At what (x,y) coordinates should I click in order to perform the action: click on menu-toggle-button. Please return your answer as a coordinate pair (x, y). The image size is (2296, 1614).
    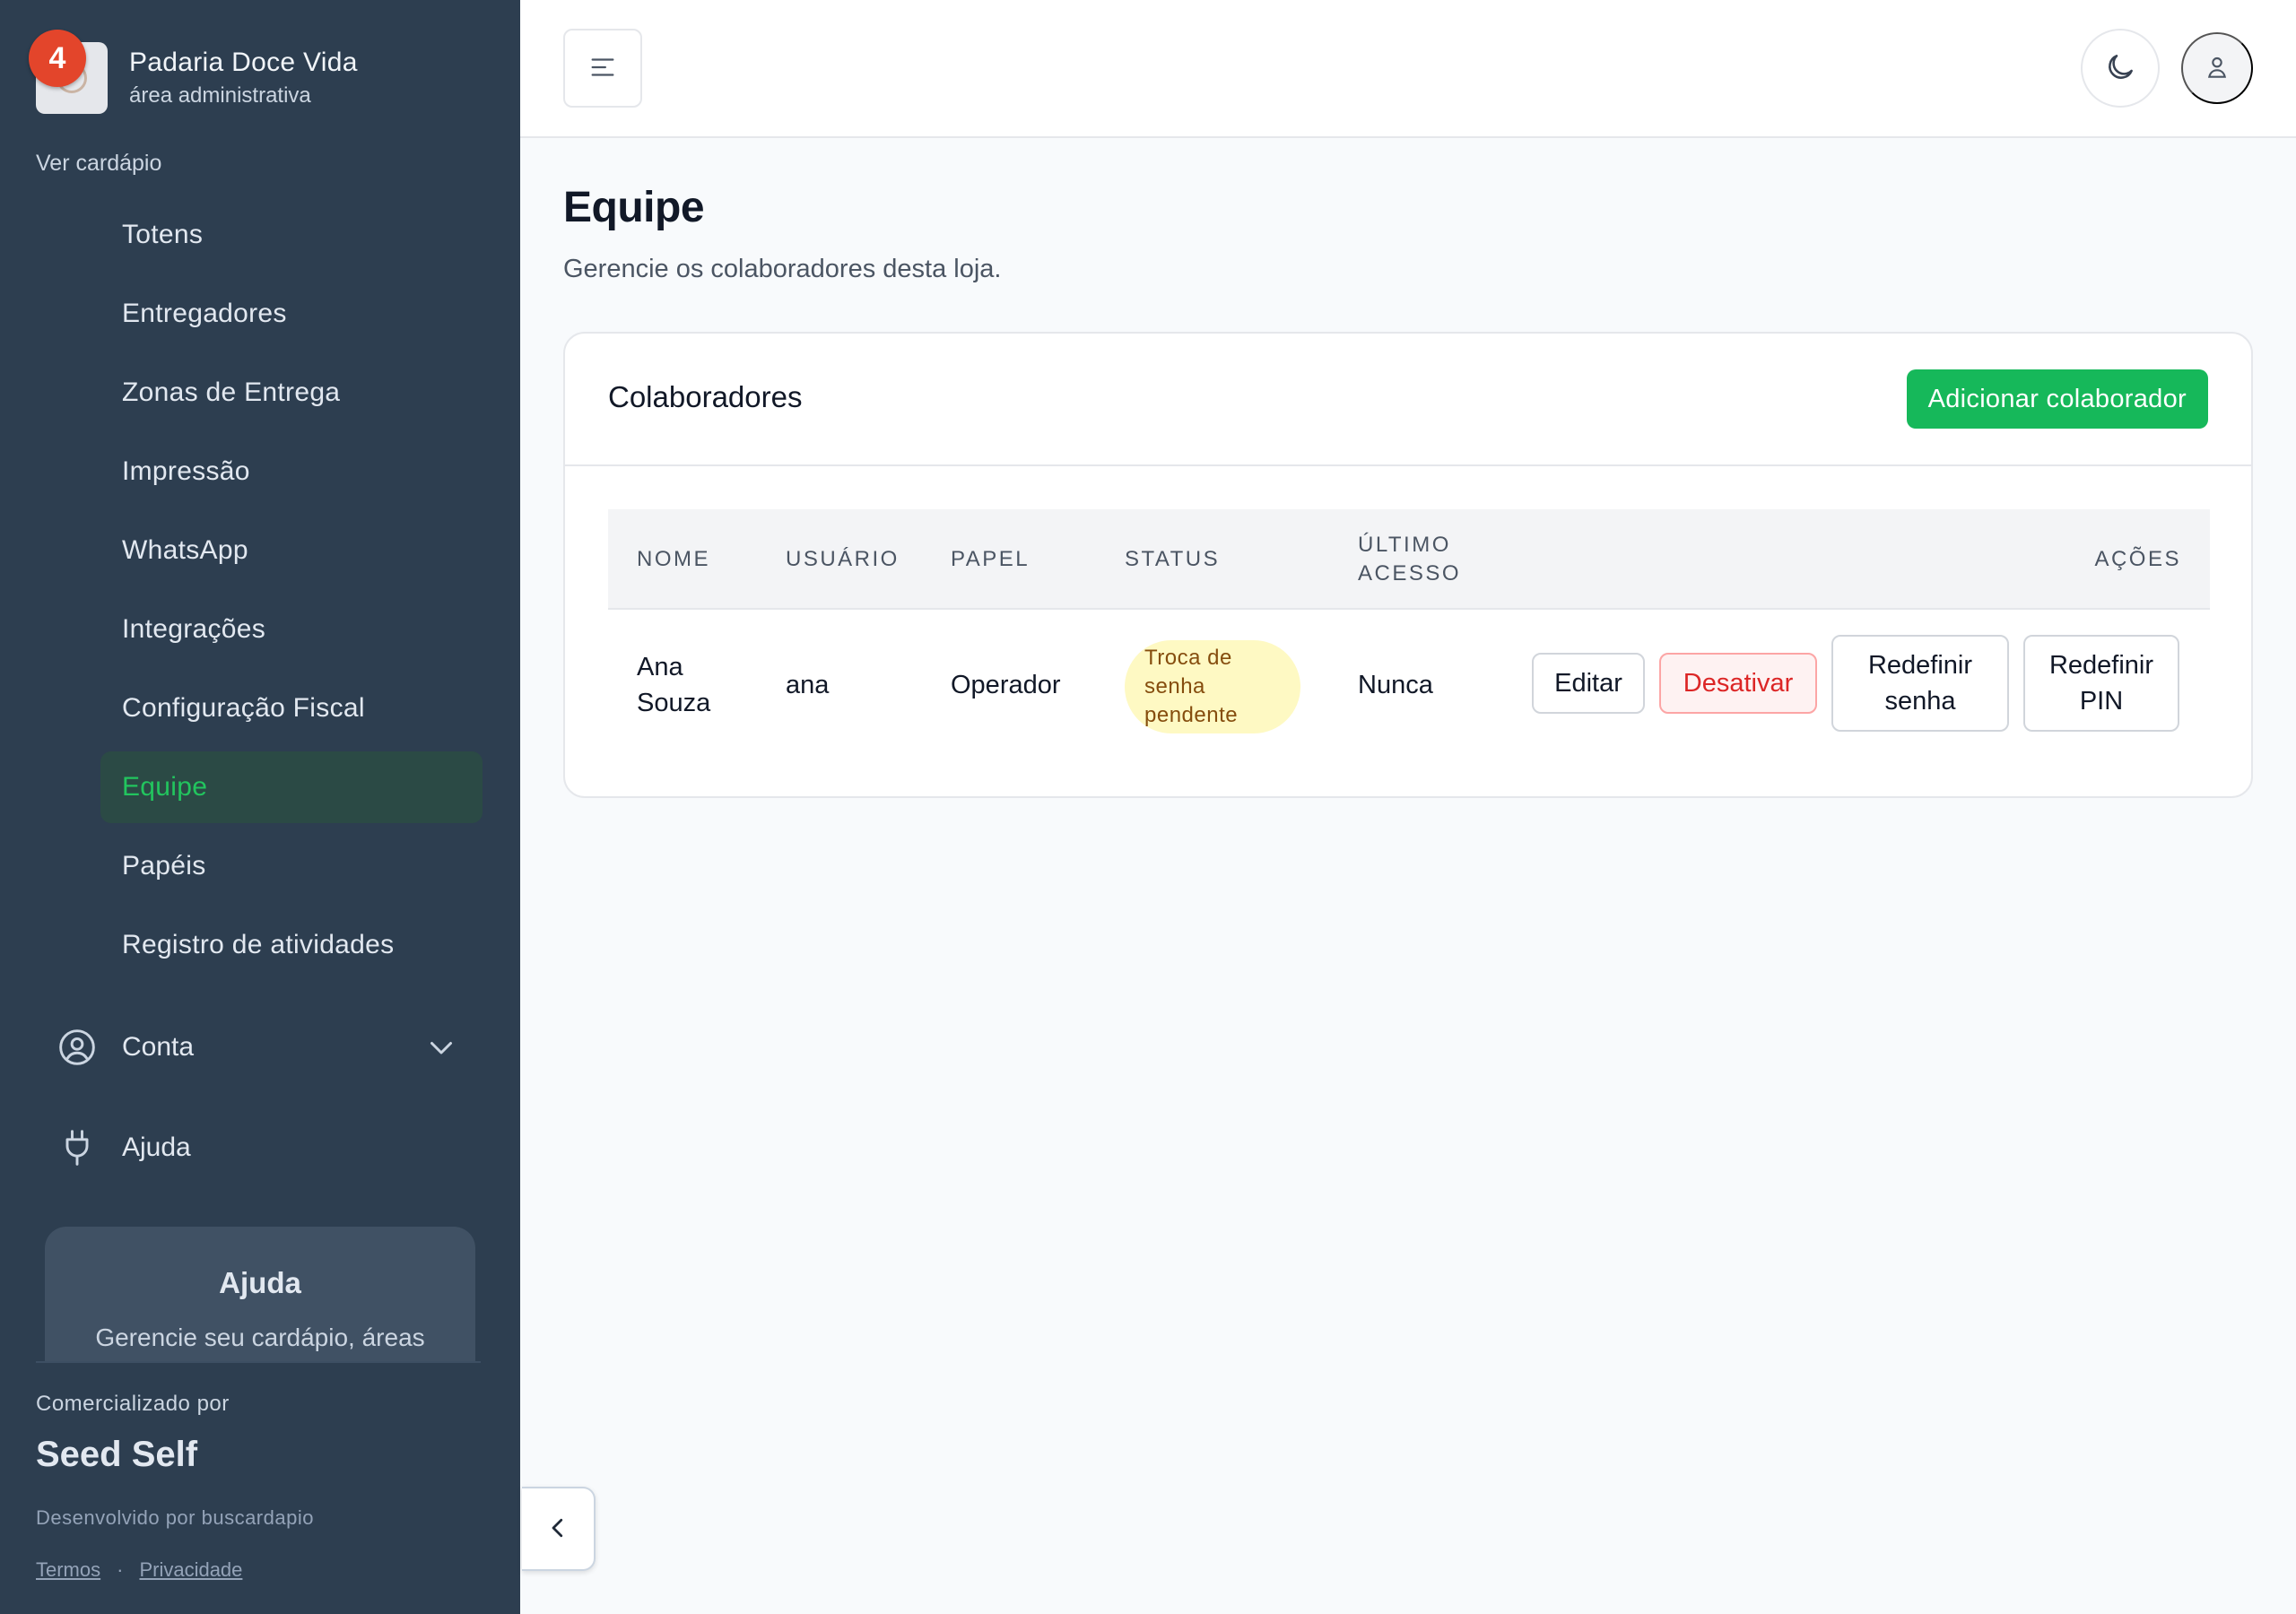
    Looking at the image, I should click on (602, 68).